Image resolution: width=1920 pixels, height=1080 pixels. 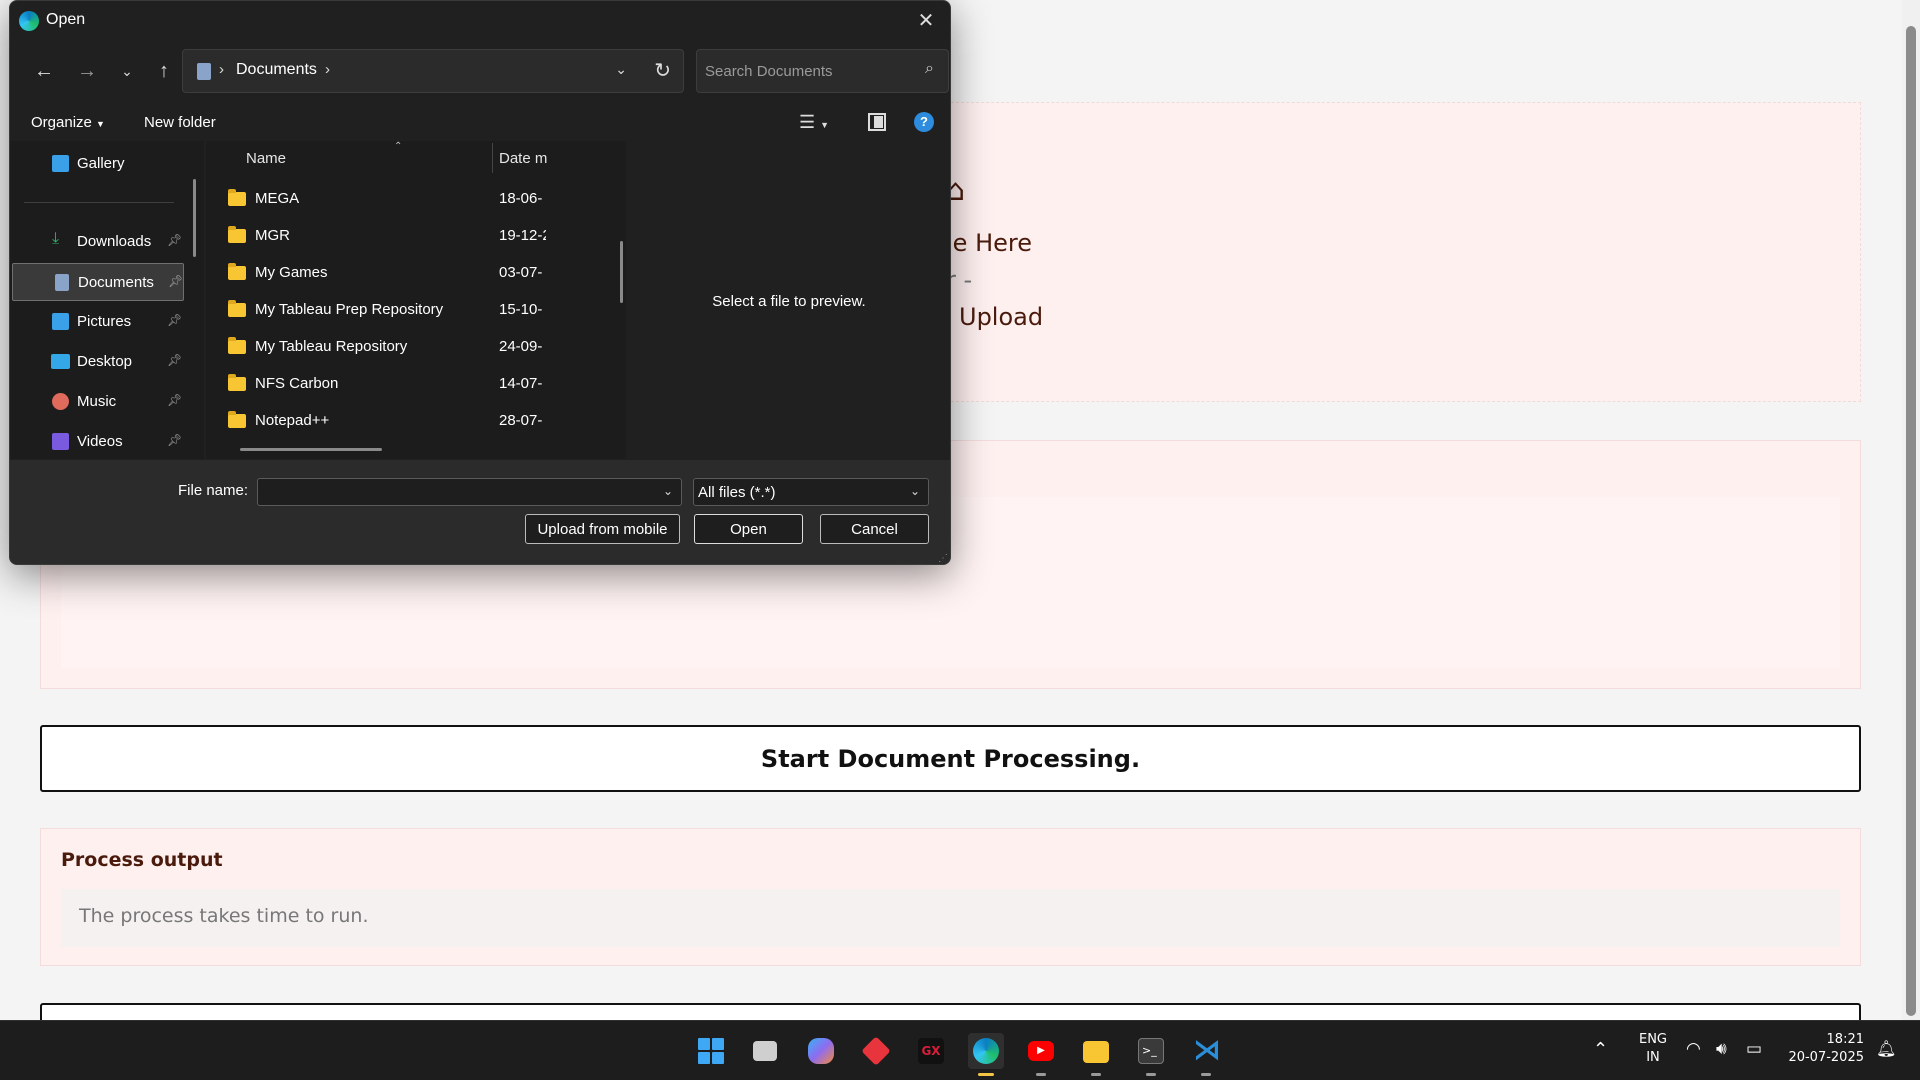 What do you see at coordinates (87, 71) in the screenshot?
I see `forward-arrow-icon: →` at bounding box center [87, 71].